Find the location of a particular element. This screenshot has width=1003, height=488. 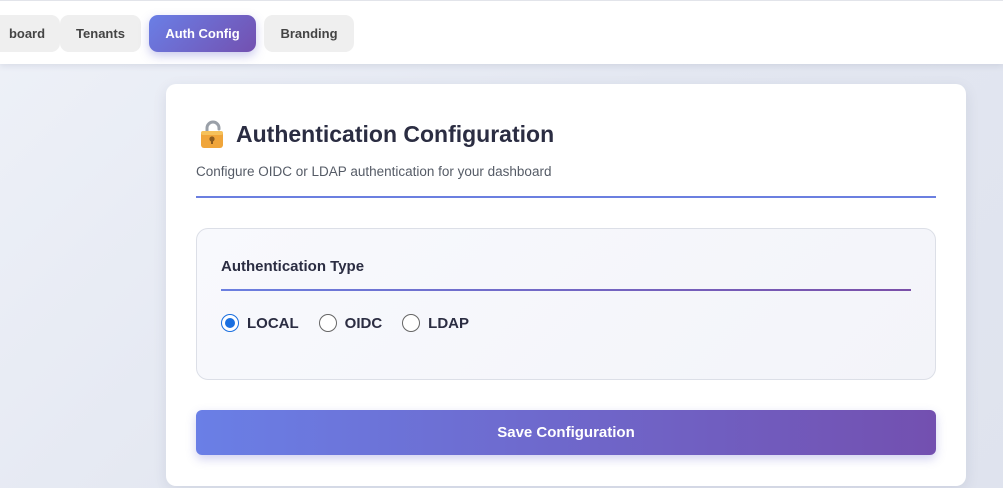

top-nav: board Tenants Auth Config Branding is located at coordinates (501, 32).